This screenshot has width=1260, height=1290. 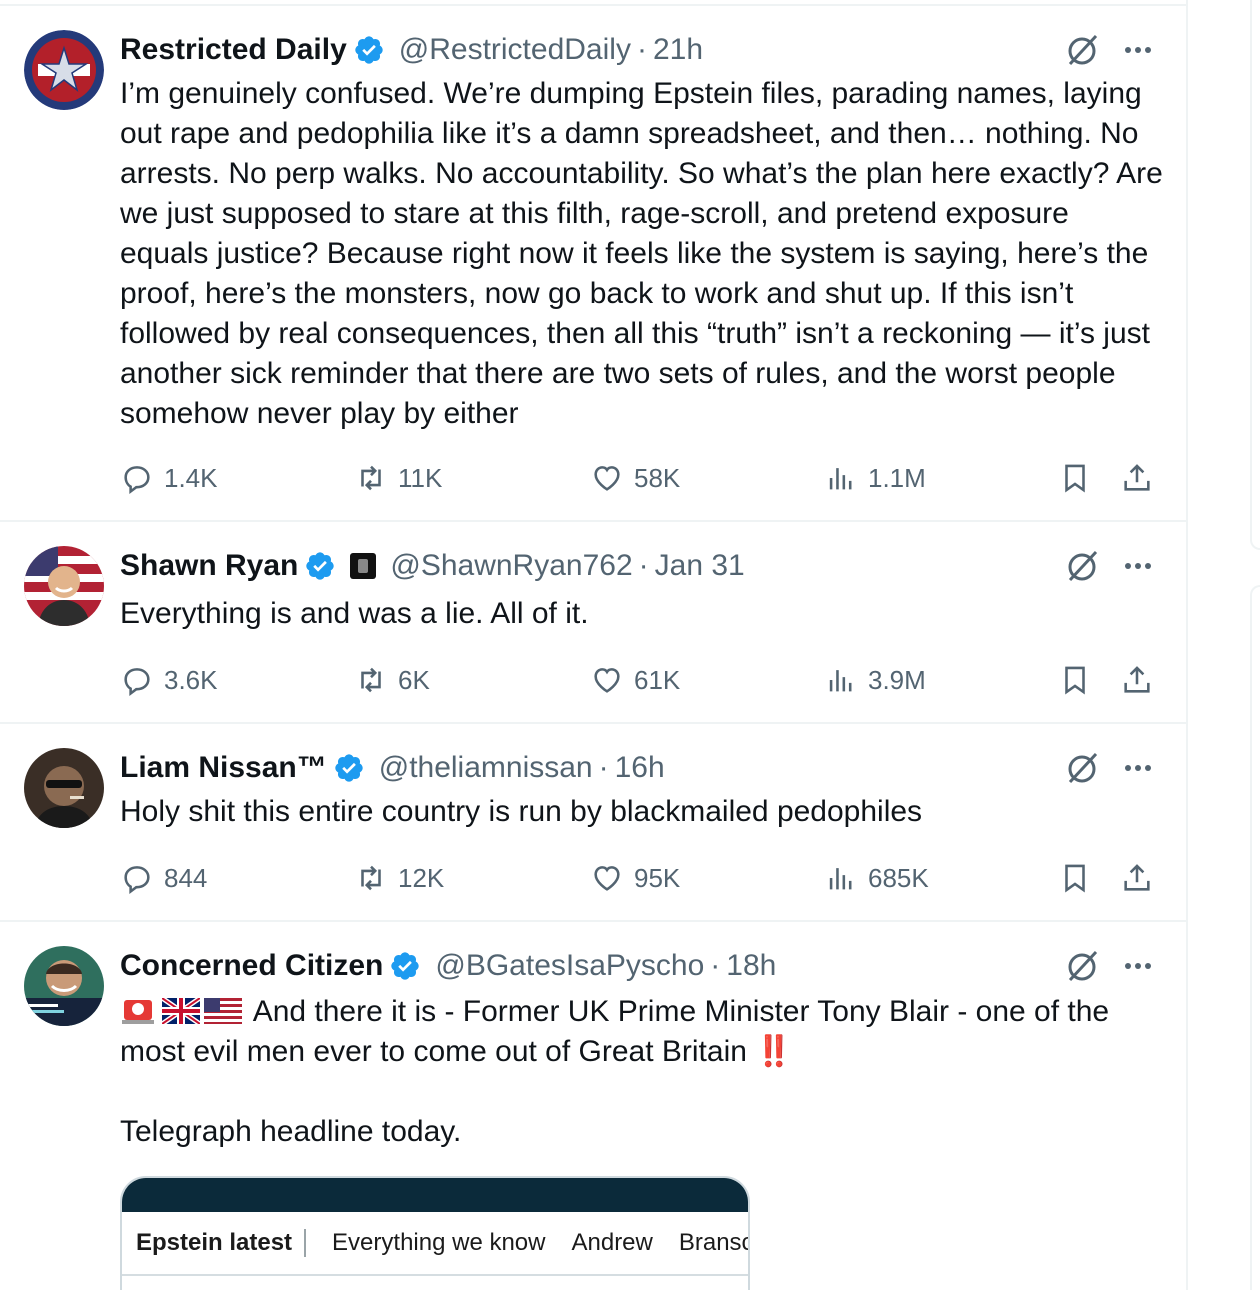 What do you see at coordinates (223, 768) in the screenshot?
I see `author-name: Liam Nissan™` at bounding box center [223, 768].